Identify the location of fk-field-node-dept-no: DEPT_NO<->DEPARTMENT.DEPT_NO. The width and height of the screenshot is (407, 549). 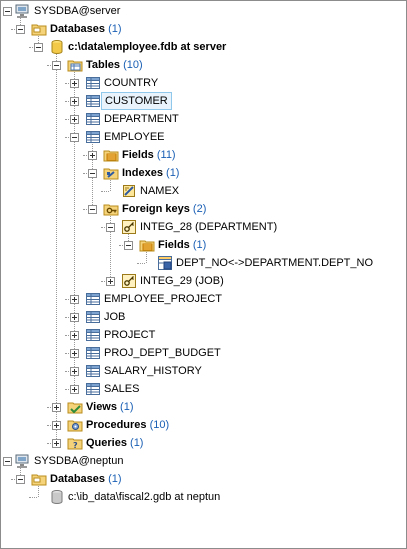
(266, 263).